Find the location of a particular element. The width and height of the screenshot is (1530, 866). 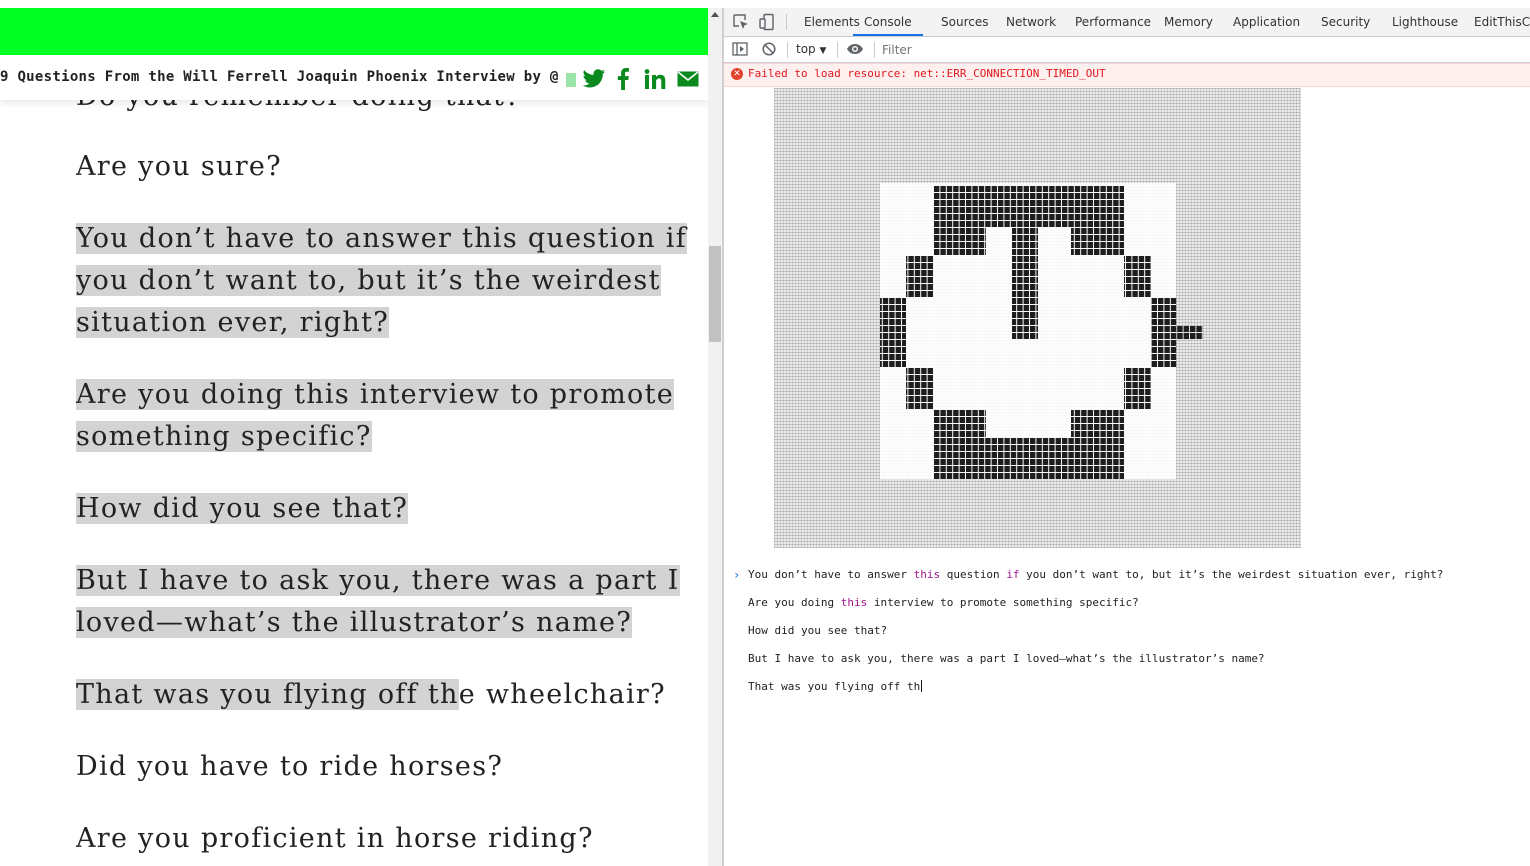

highlighted-text: you don’t want to, but it’s the weirdest is located at coordinates (368, 280).